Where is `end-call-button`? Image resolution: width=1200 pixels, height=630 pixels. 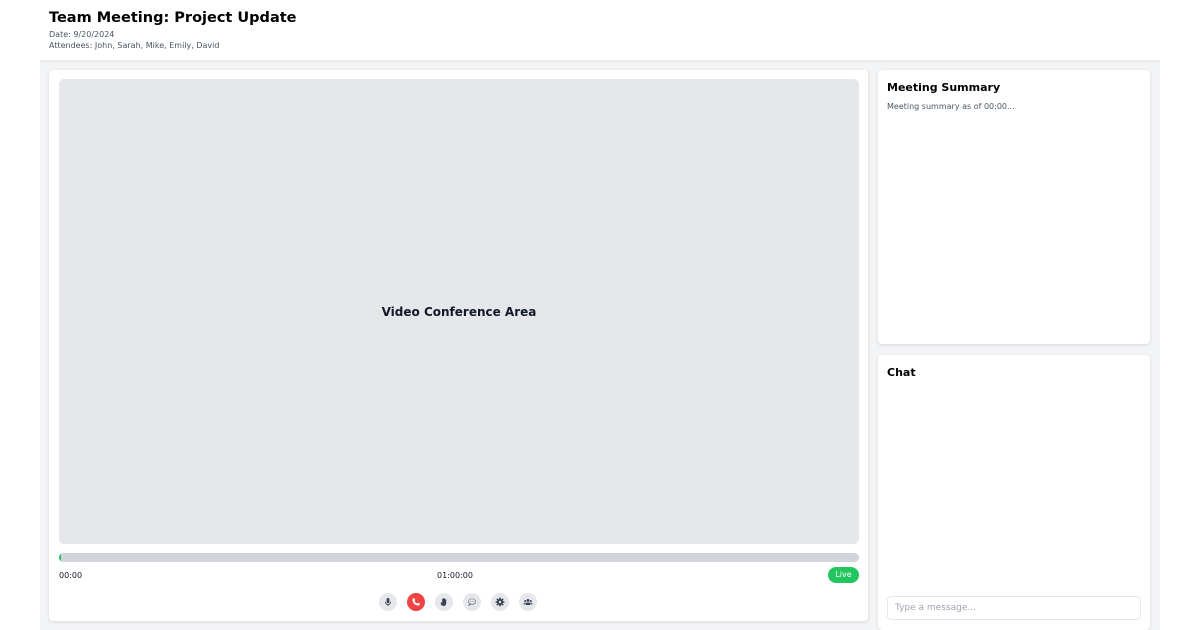 end-call-button is located at coordinates (416, 602).